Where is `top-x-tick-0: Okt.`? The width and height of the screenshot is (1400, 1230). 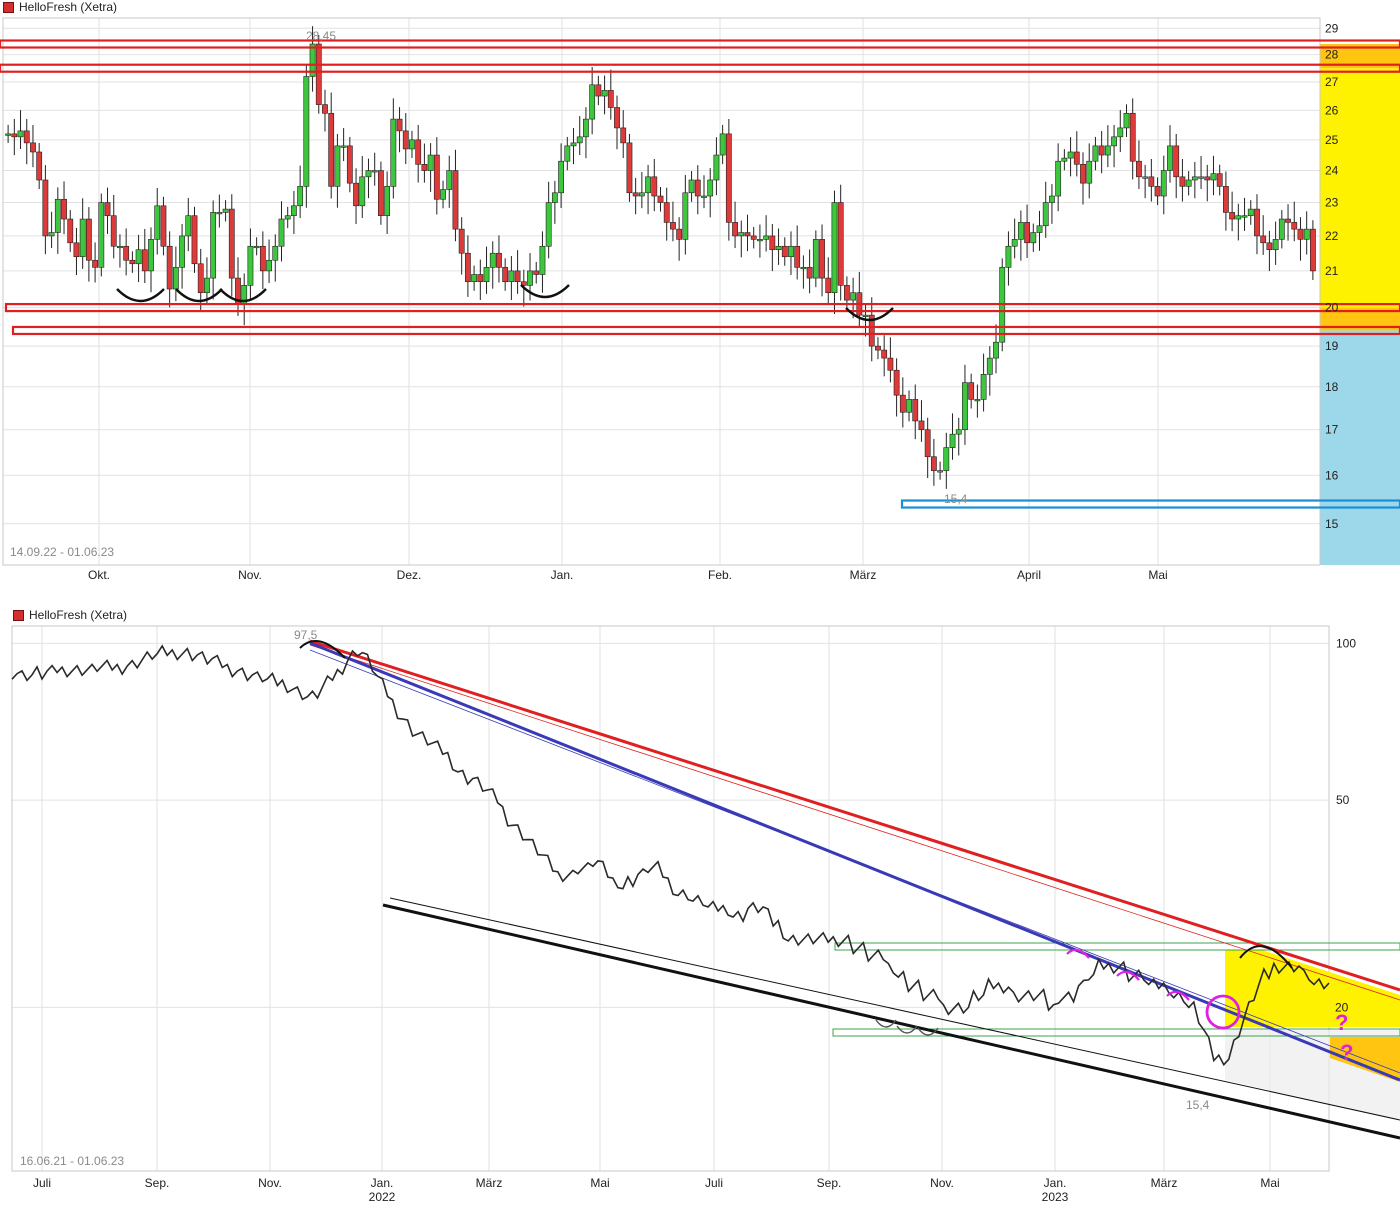 top-x-tick-0: Okt. is located at coordinates (99, 575).